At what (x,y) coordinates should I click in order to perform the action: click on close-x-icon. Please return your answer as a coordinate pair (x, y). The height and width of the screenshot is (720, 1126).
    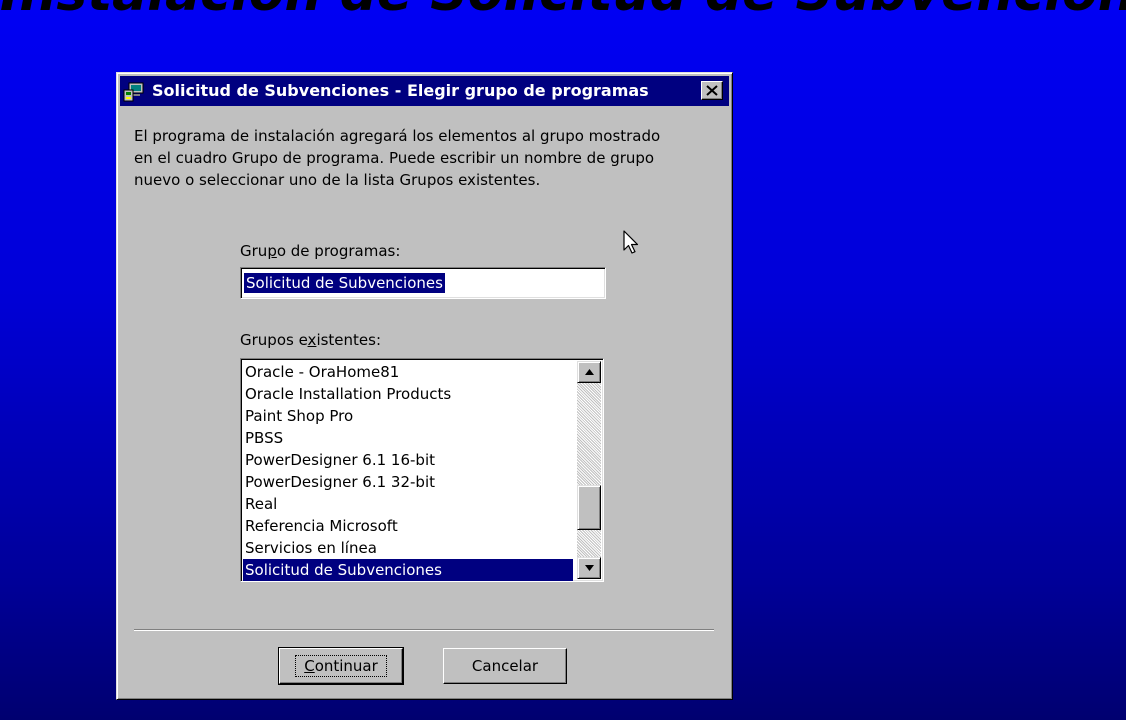
    Looking at the image, I should click on (712, 90).